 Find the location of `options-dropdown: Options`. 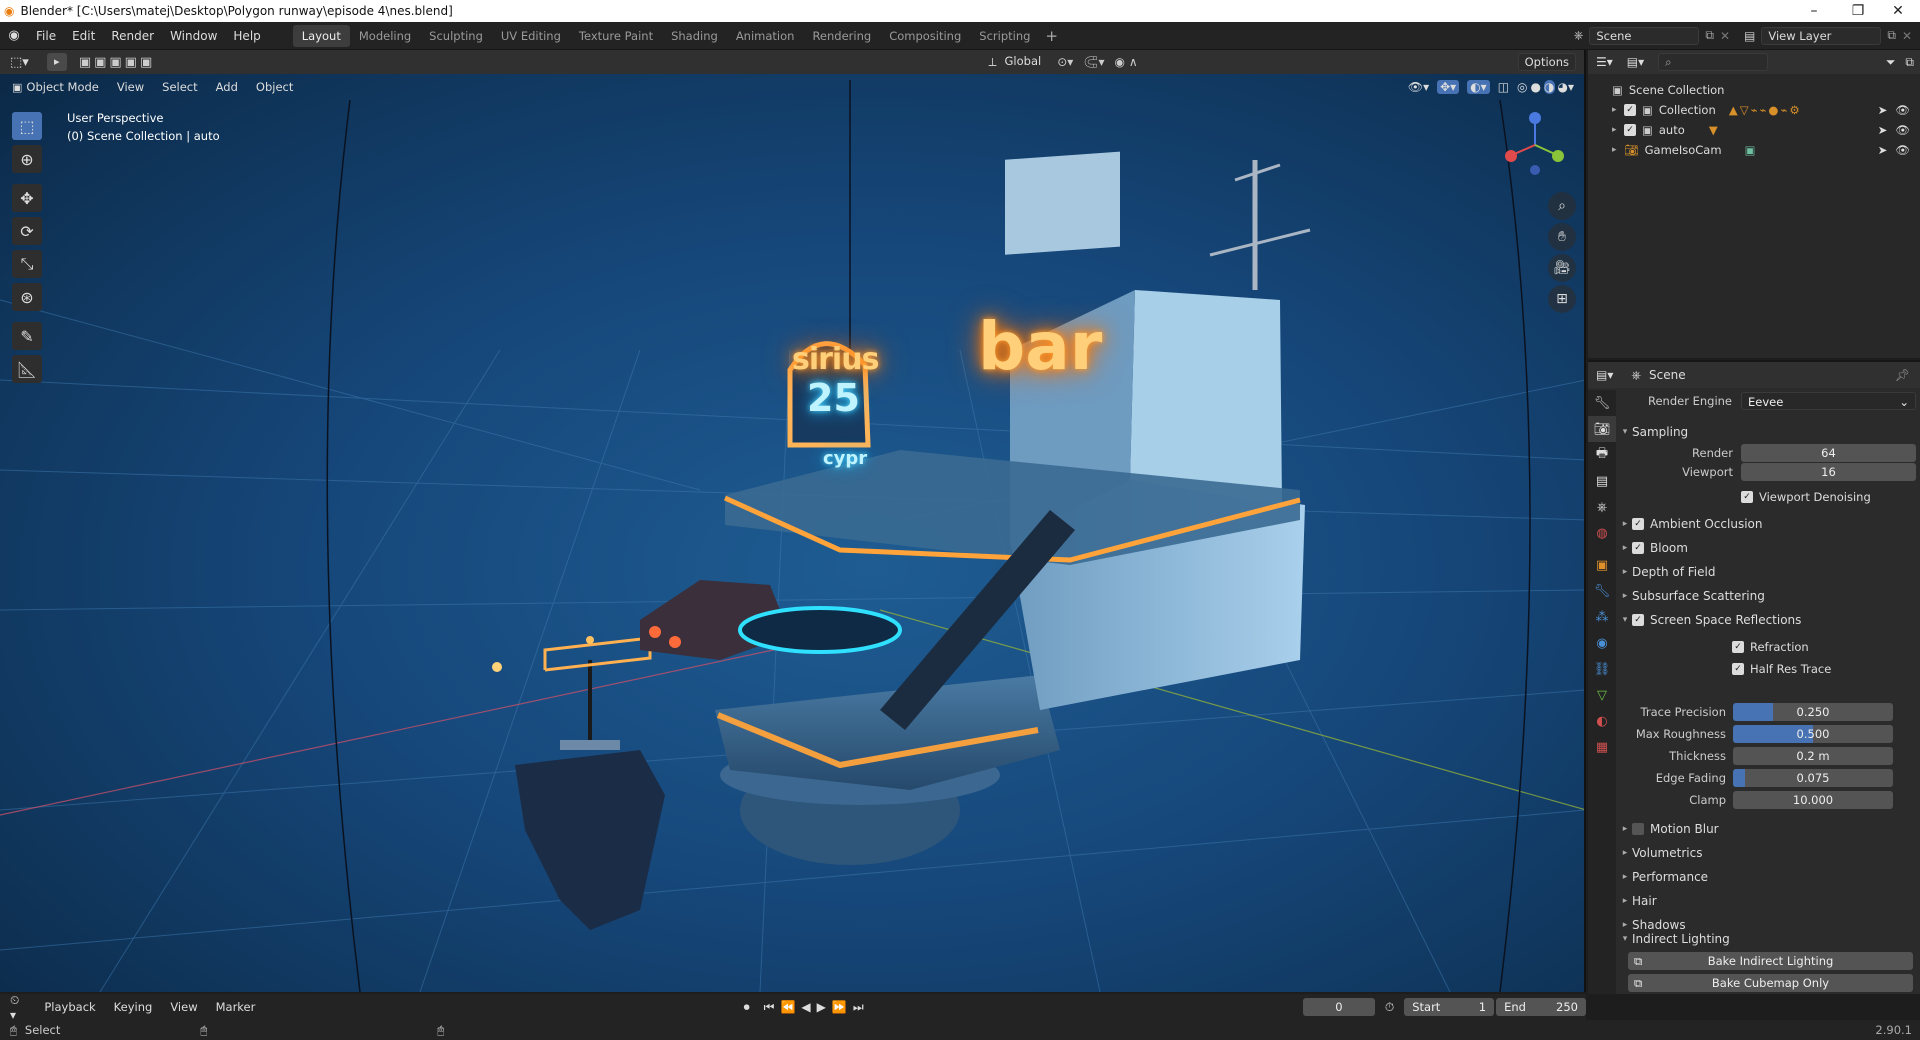

options-dropdown: Options is located at coordinates (1546, 62).